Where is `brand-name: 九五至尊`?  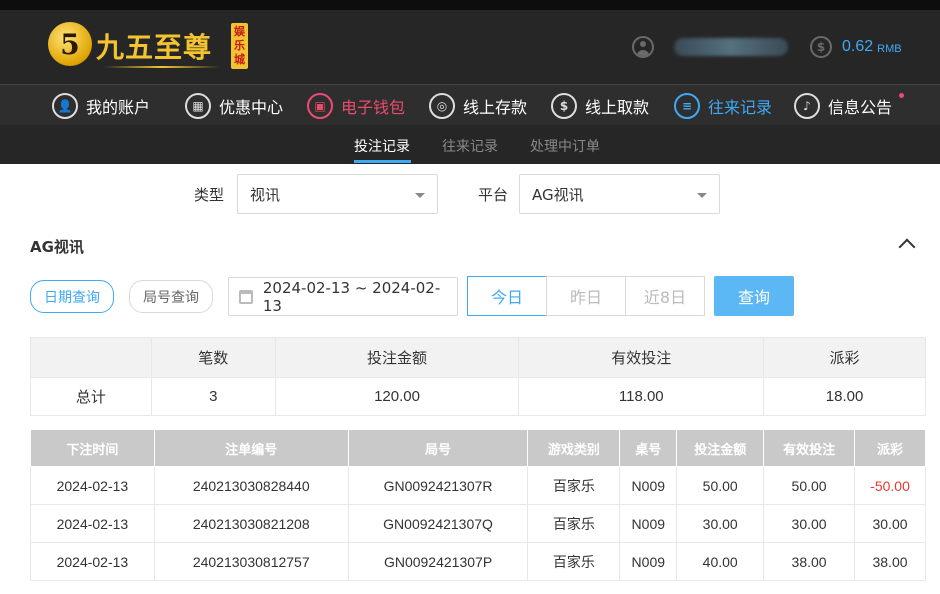 brand-name: 九五至尊 is located at coordinates (154, 47).